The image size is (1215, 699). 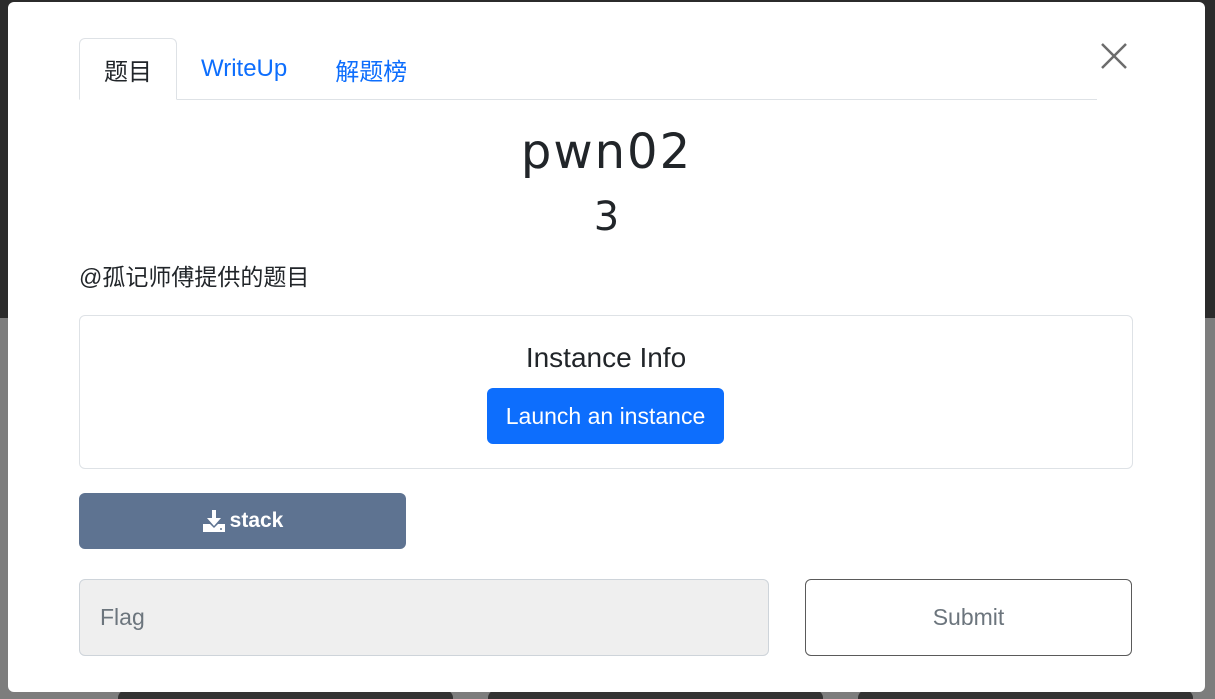 I want to click on download-stack-button: stack, so click(x=242, y=521).